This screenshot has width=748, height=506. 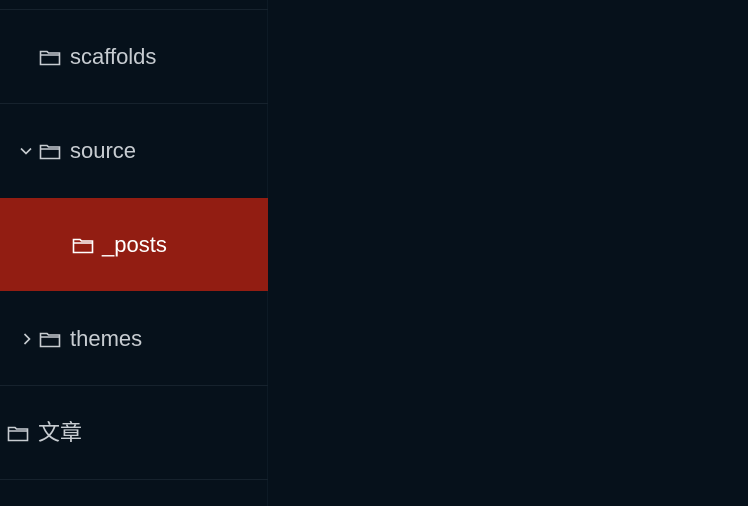 What do you see at coordinates (113, 56) in the screenshot?
I see `tree-item-label: scaffolds` at bounding box center [113, 56].